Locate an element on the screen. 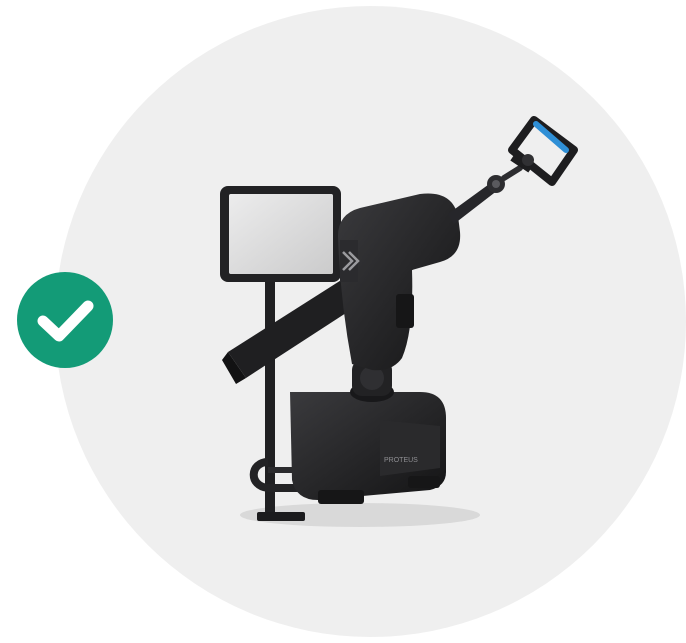  display-screen is located at coordinates (280, 234).